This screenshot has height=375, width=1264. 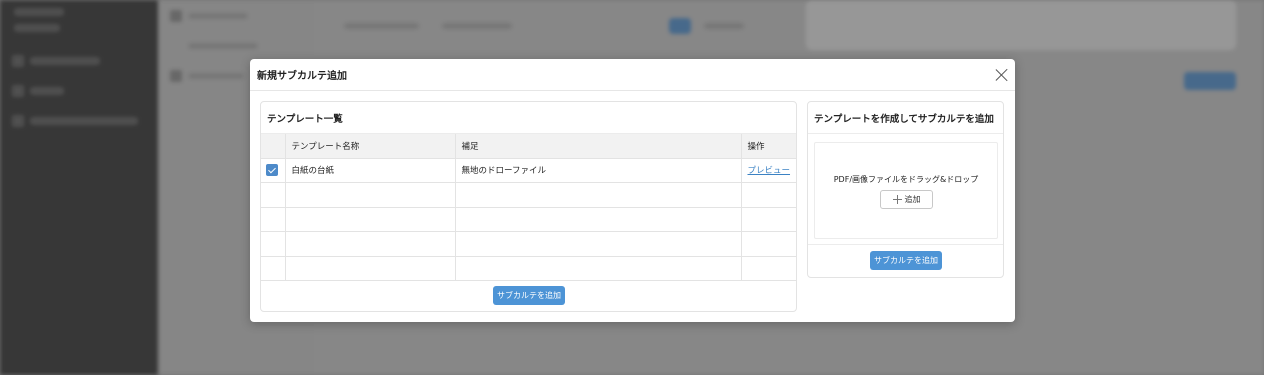 I want to click on column-header-name: テンプレート名称, so click(x=370, y=146).